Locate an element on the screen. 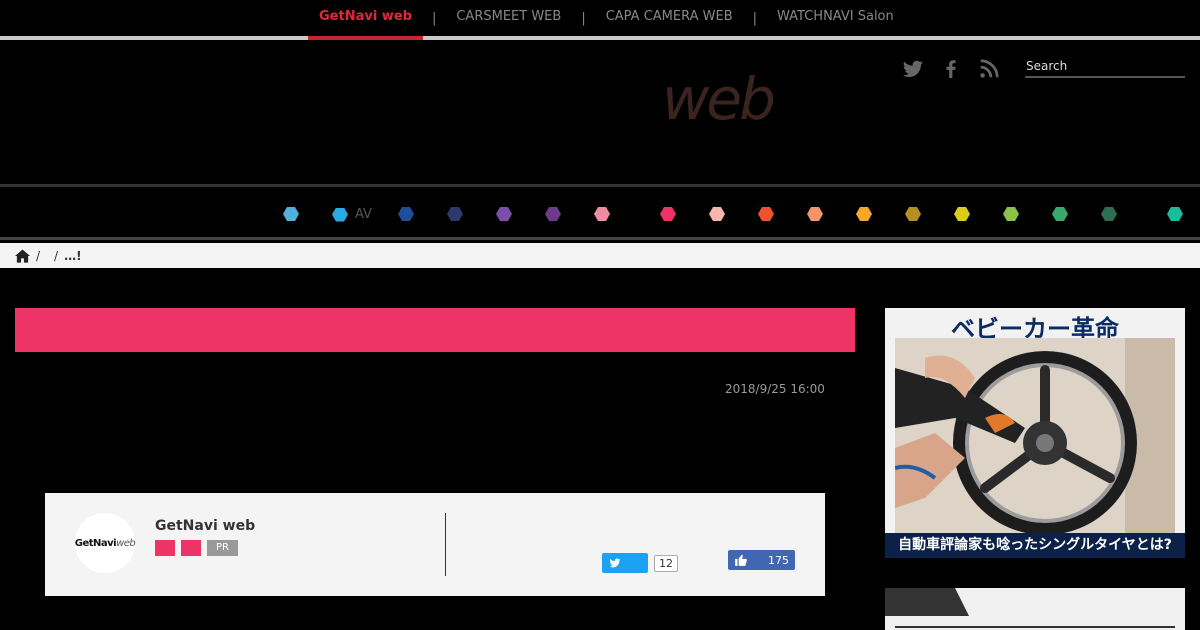 This screenshot has width=1200, height=630. category-nav-item: AV is located at coordinates (352, 214).